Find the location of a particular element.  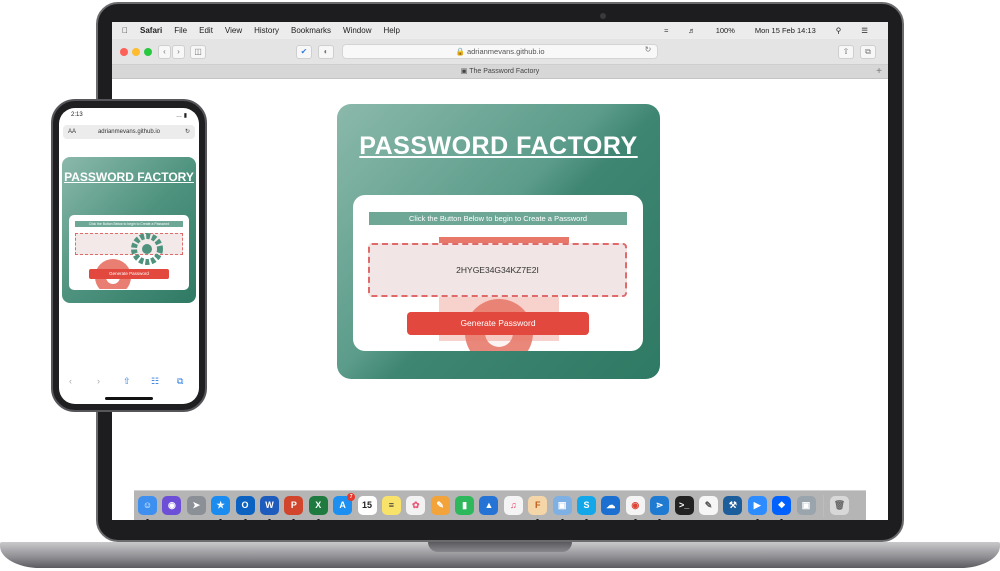

word-icon: W is located at coordinates (269, 508).